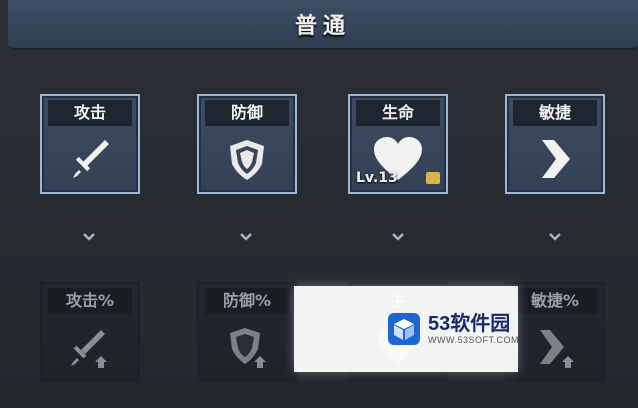 This screenshot has width=638, height=408. I want to click on watermark: 53软件园 WWW.53SOFT.COM, so click(406, 329).